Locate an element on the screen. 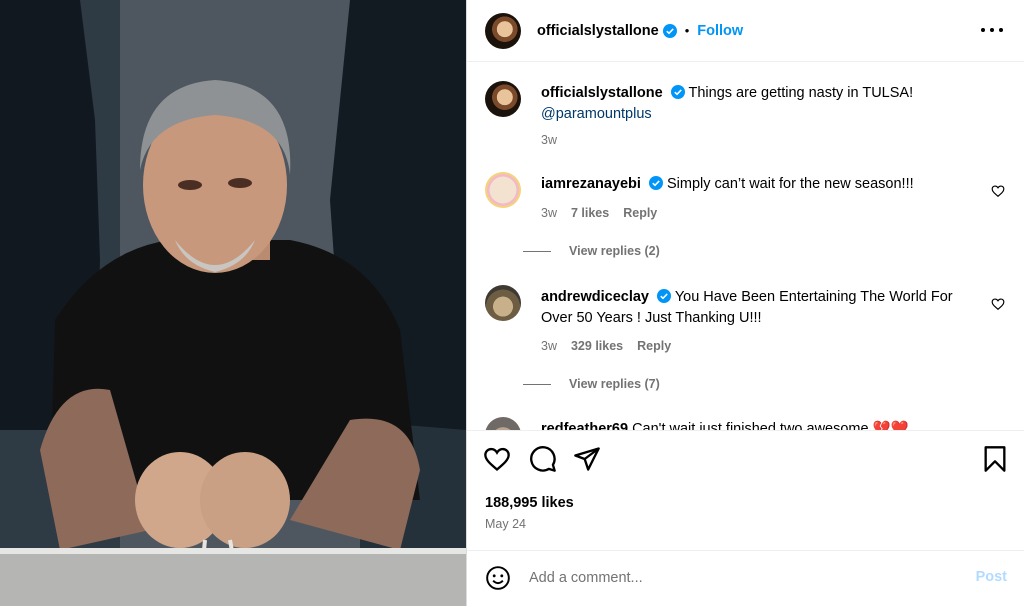 Image resolution: width=1024 pixels, height=606 pixels. comment-username: iamrezanayebi is located at coordinates (591, 184).